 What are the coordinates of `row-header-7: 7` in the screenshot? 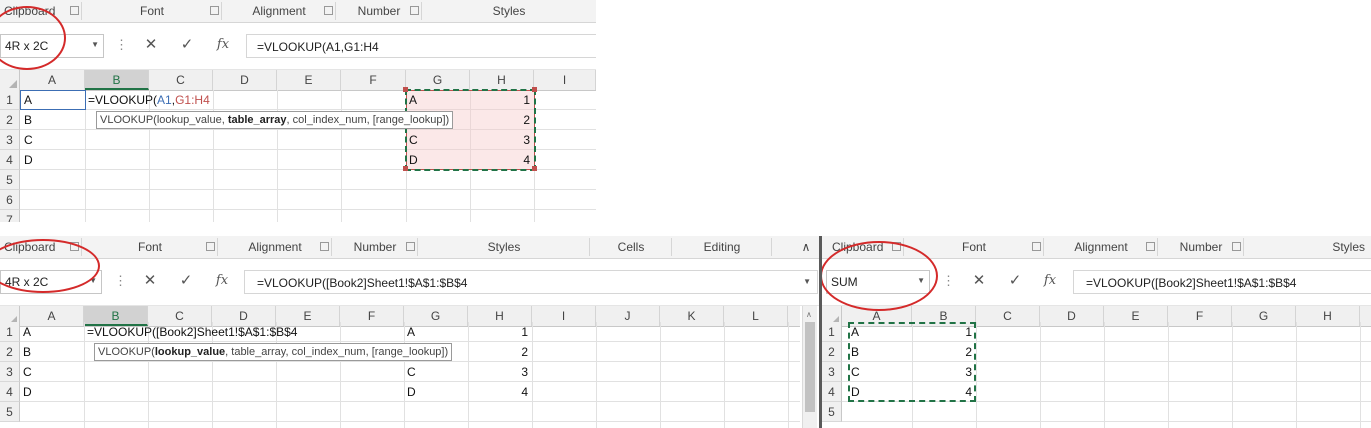 It's located at (10, 216).